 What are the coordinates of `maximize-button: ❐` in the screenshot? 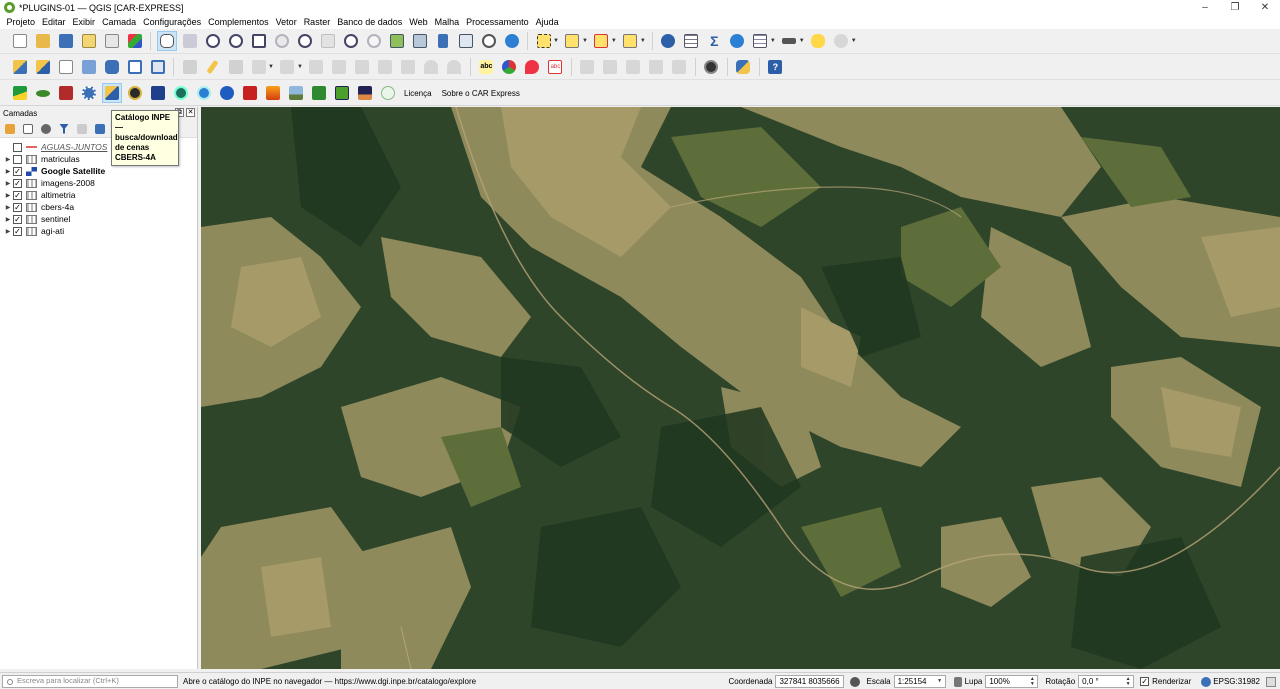 It's located at (1235, 7).